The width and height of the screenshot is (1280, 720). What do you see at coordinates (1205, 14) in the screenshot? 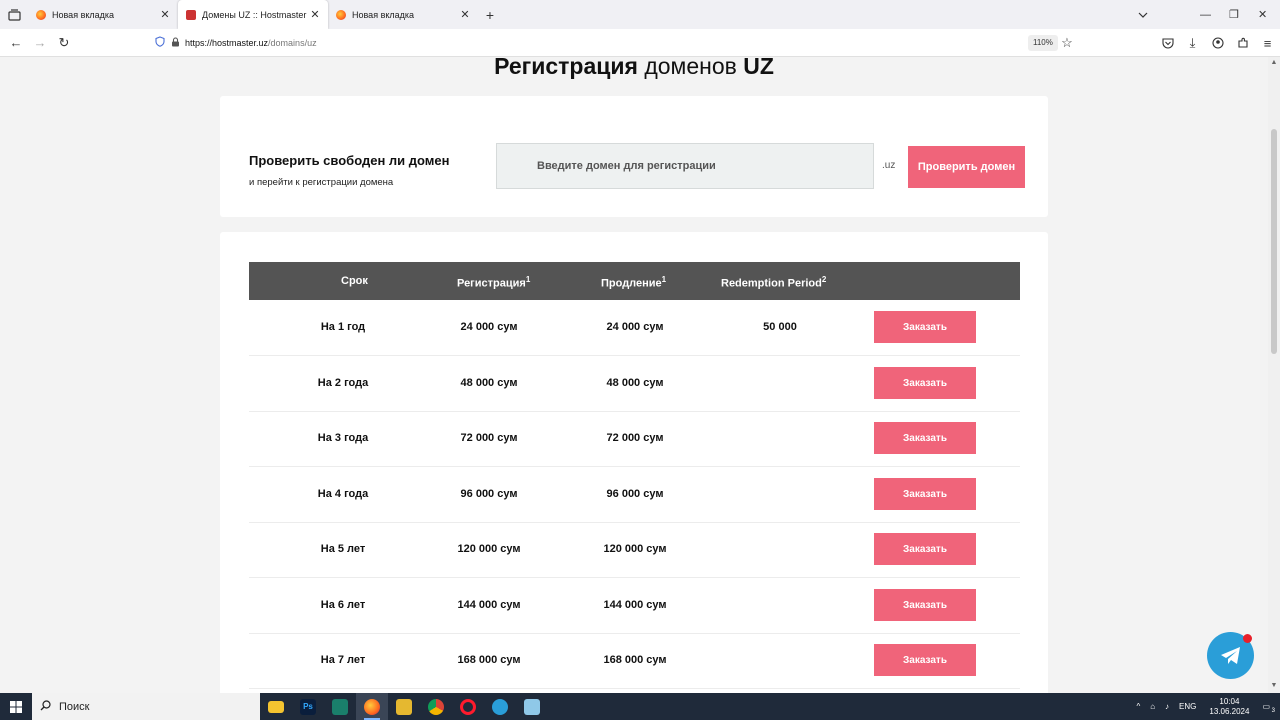
I see `minimize-icon: —` at bounding box center [1205, 14].